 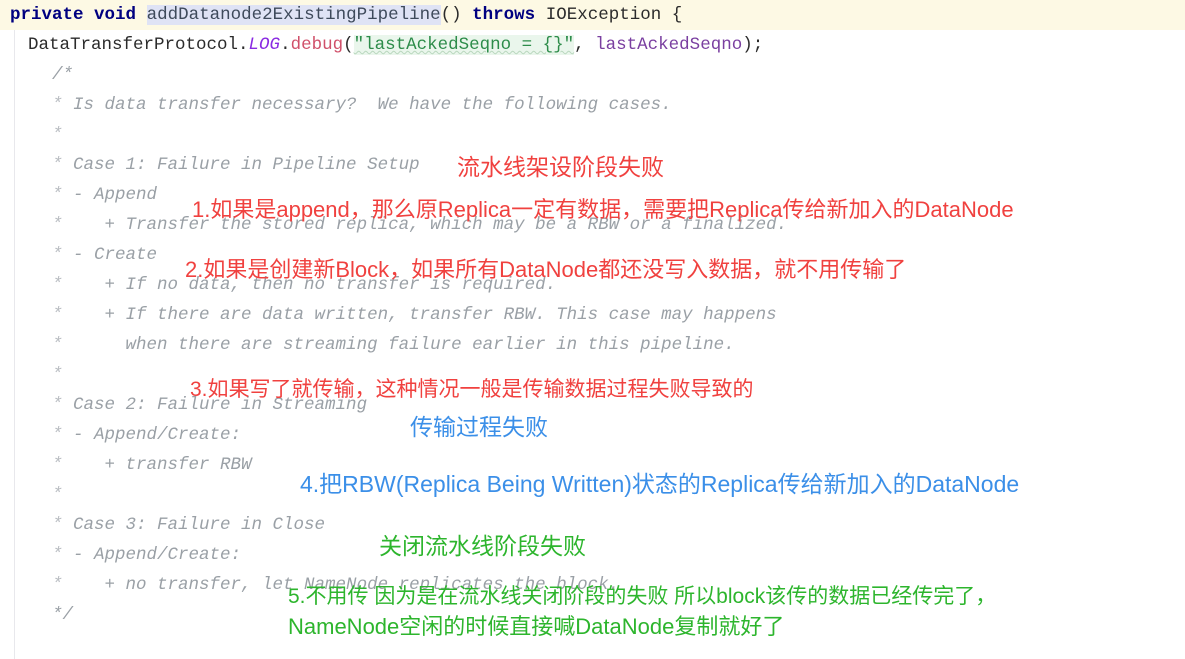 I want to click on keyword-throws: throws, so click(x=504, y=15).